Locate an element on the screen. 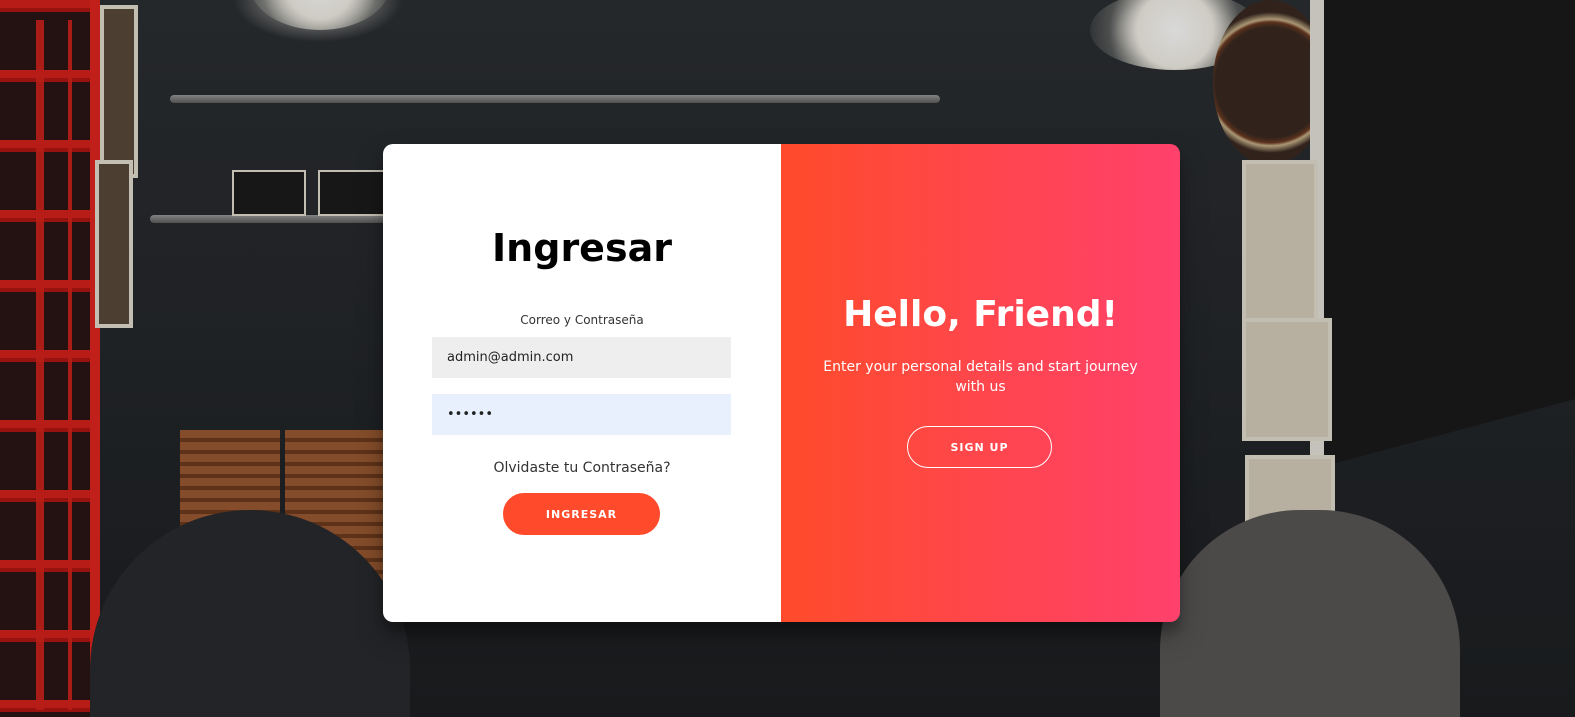  sign-in-title: Ingresar is located at coordinates (582, 248).